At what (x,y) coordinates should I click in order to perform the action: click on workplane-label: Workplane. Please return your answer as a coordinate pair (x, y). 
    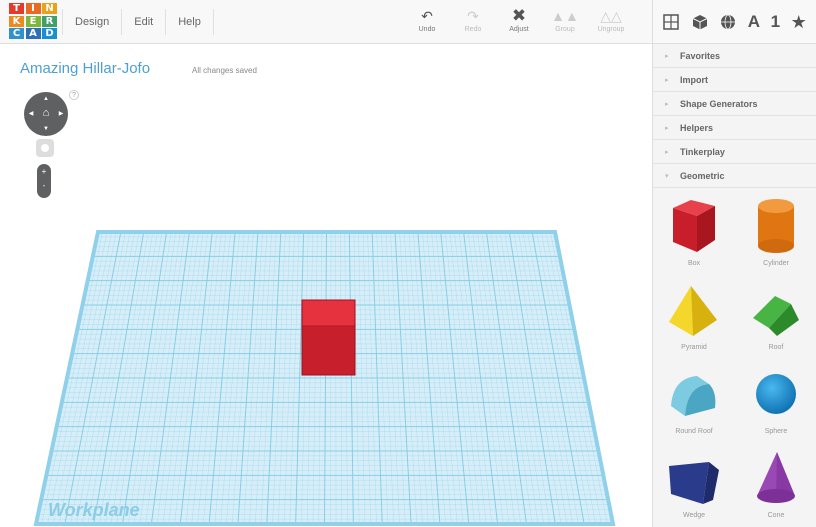
    Looking at the image, I should click on (94, 510).